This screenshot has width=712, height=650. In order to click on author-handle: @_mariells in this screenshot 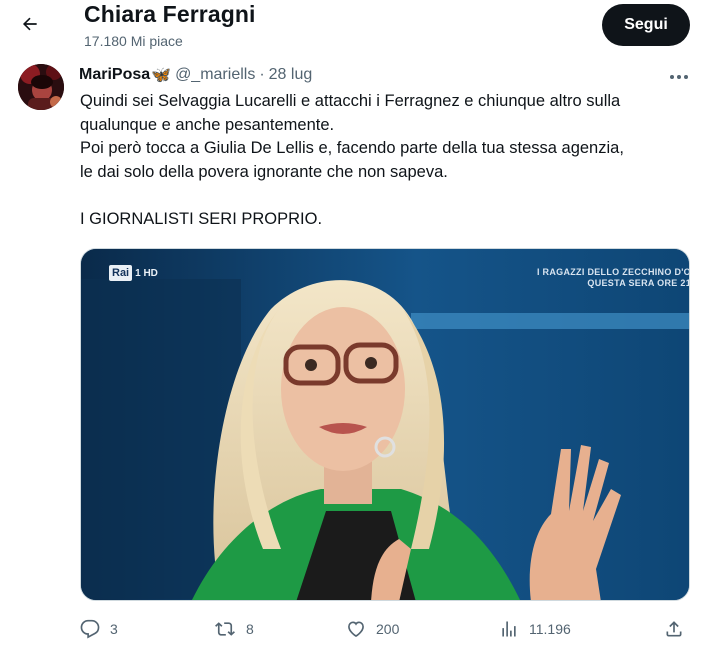, I will do `click(215, 75)`.